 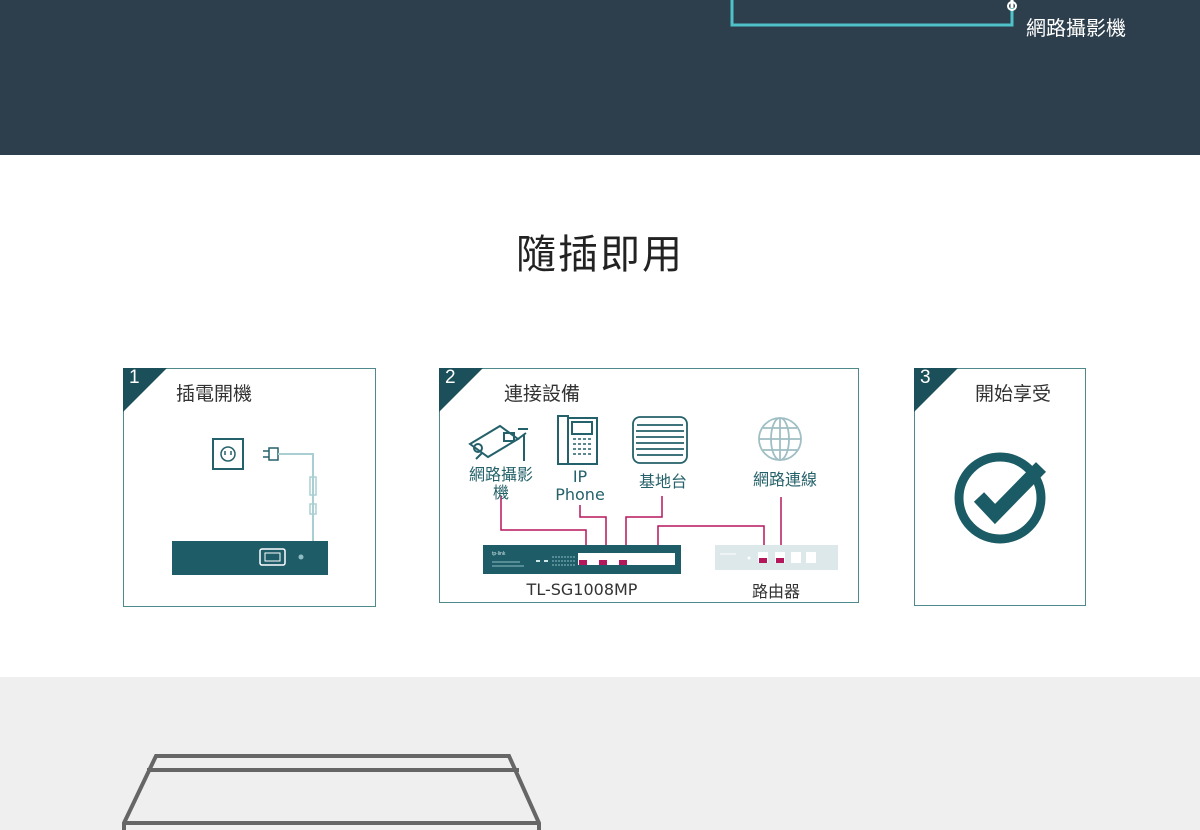 I want to click on access-point-label: 基地台, so click(x=662, y=481).